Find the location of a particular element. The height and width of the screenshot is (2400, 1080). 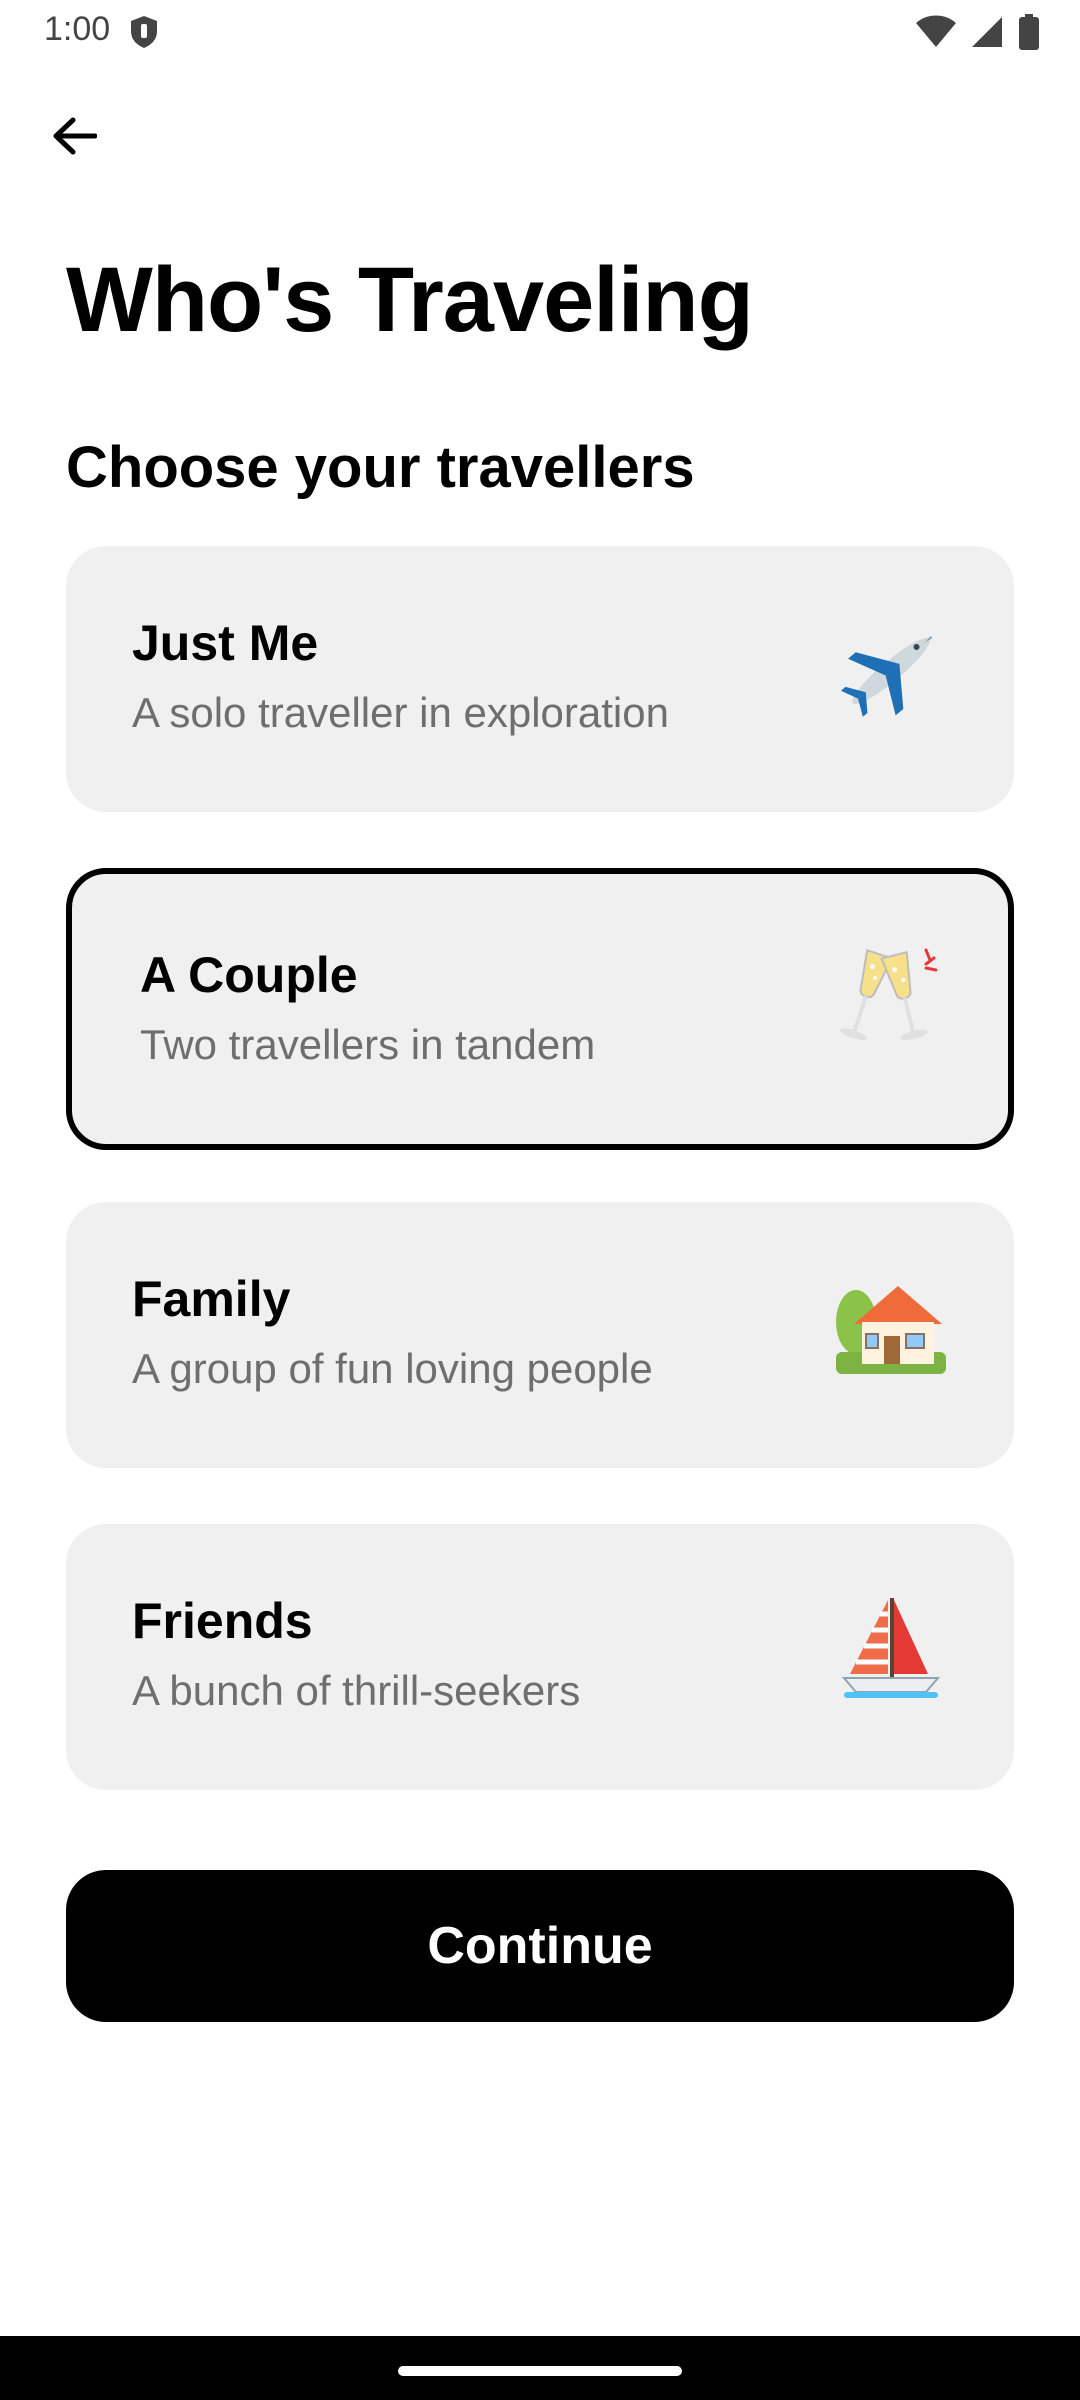

option-description: Two travellers in tandem is located at coordinates (368, 1044).